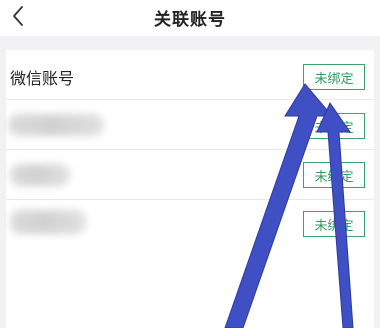 The height and width of the screenshot is (328, 380). I want to click on account-row-wechat: 微信账号 未绑定, so click(190, 75).